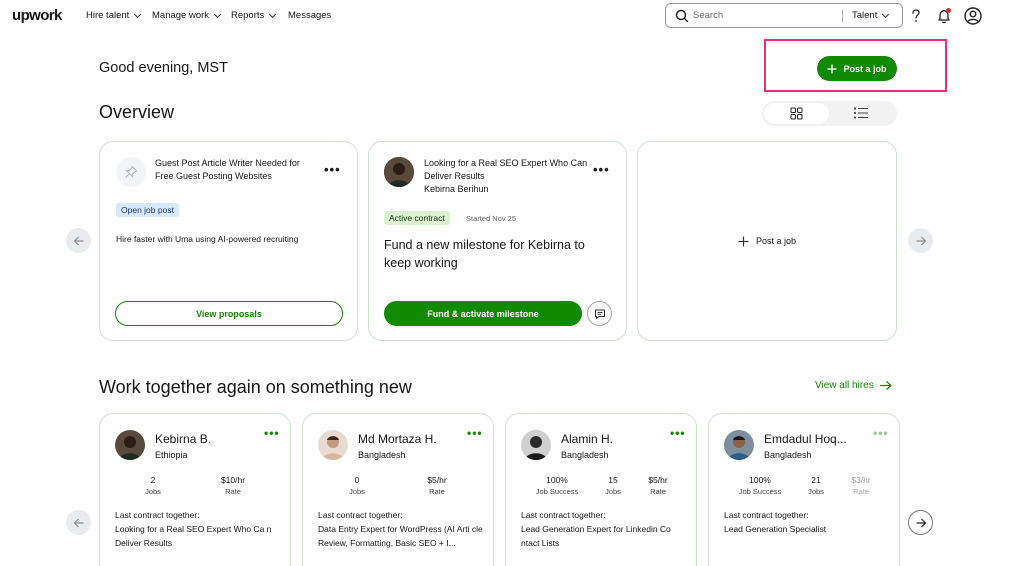 This screenshot has height=566, width=1024. What do you see at coordinates (78, 522) in the screenshot?
I see `hires-prev-button` at bounding box center [78, 522].